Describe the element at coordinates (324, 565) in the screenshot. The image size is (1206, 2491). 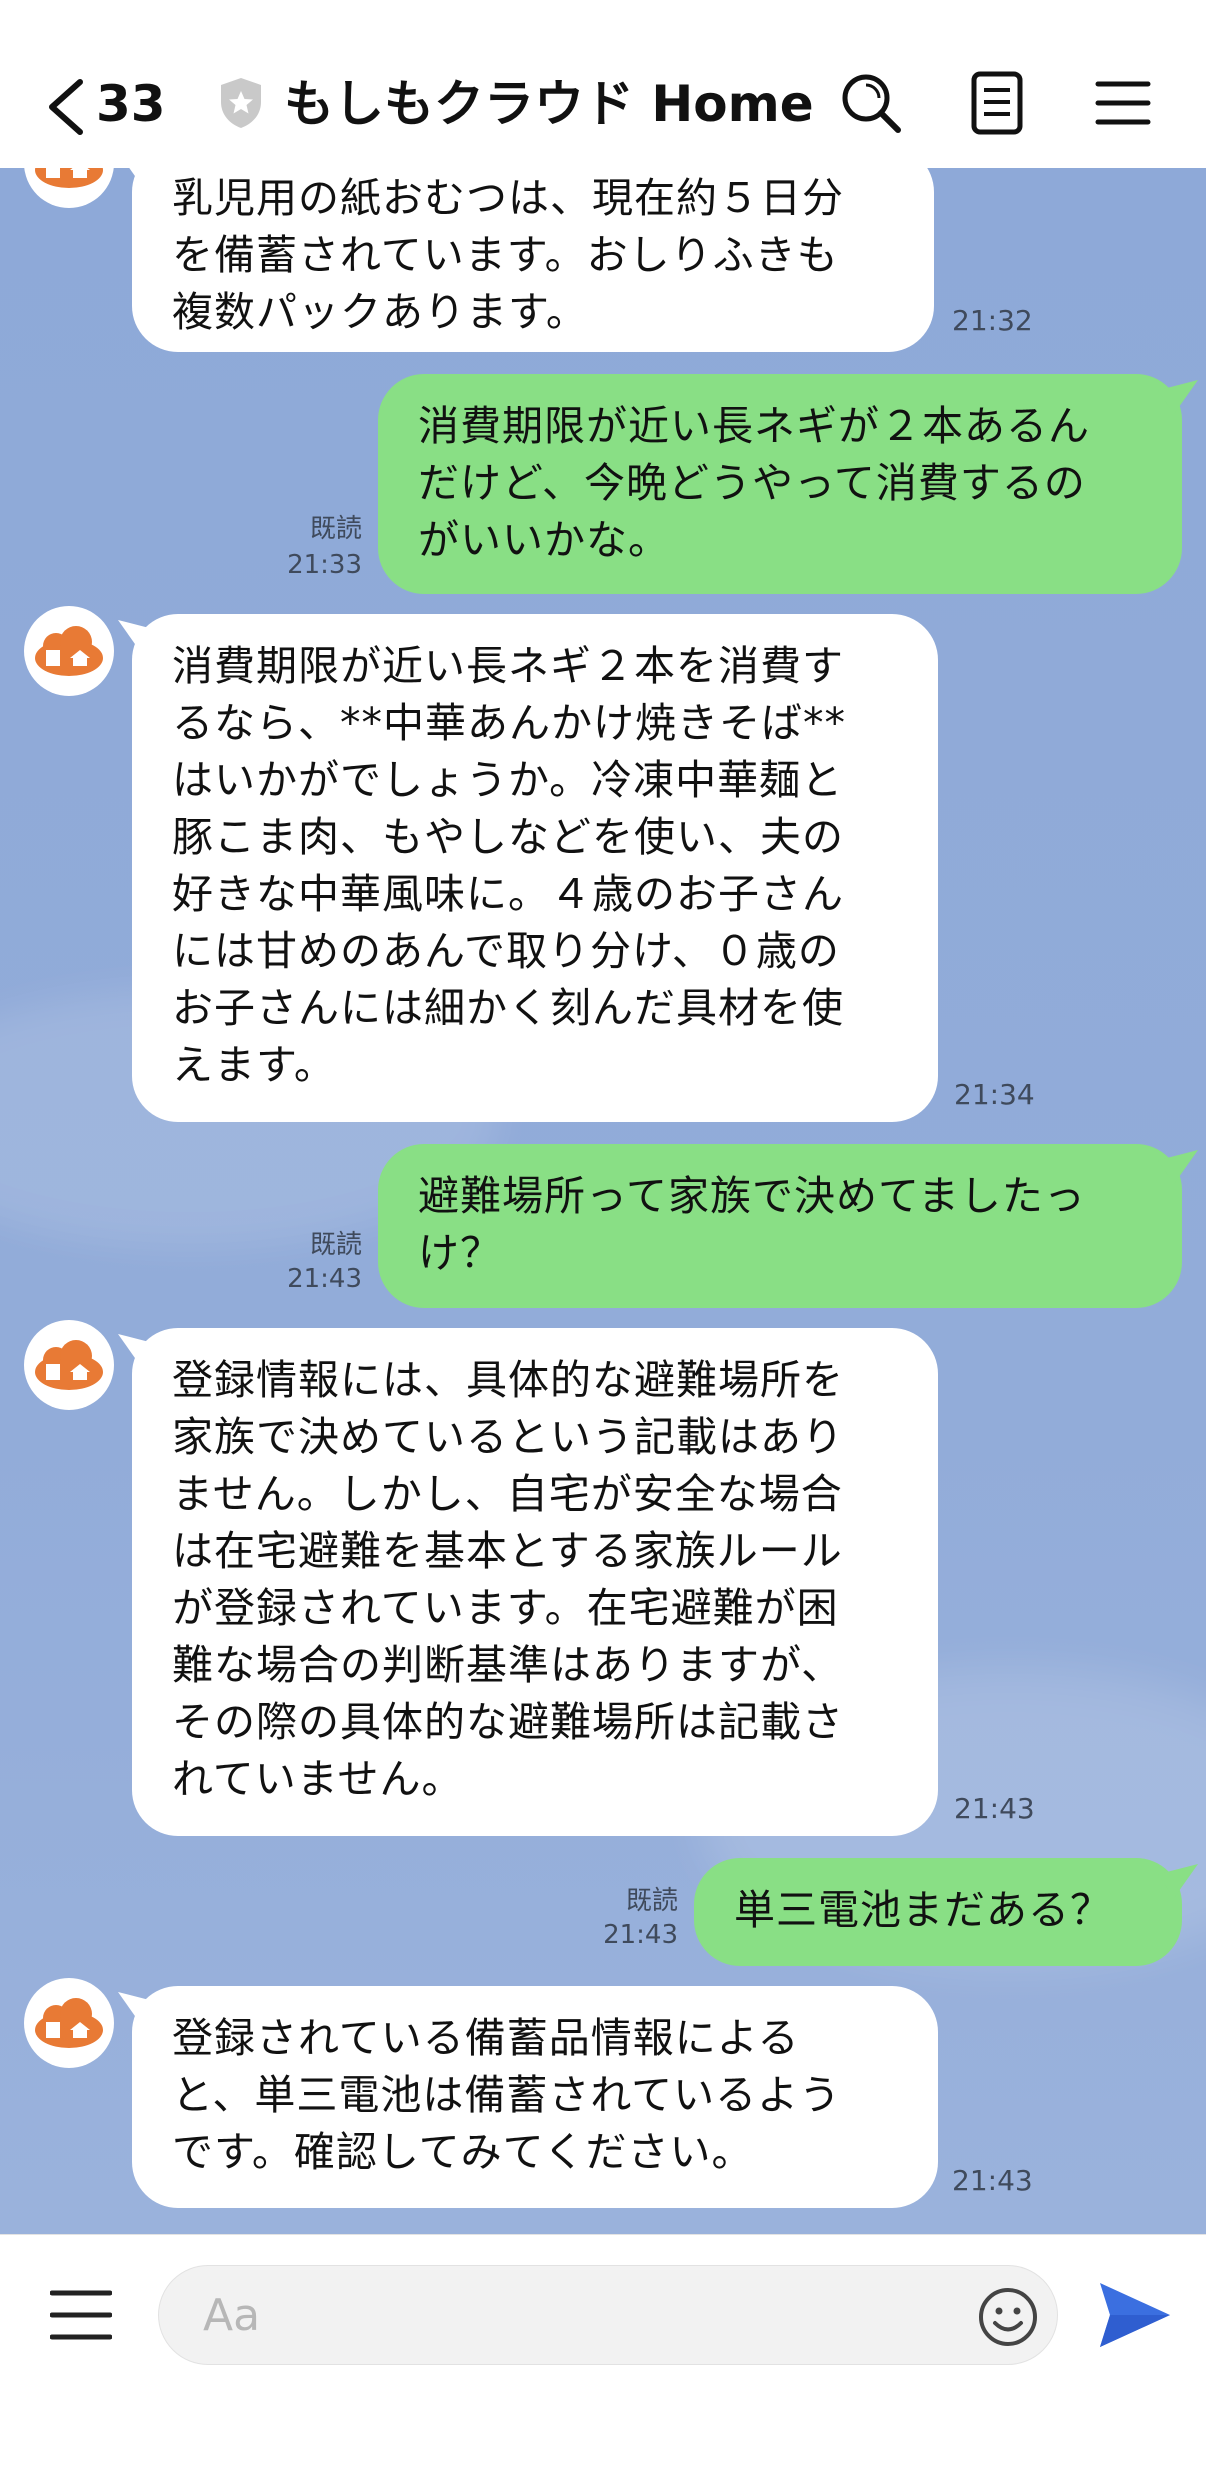
I see `message-time: 21:33` at that location.